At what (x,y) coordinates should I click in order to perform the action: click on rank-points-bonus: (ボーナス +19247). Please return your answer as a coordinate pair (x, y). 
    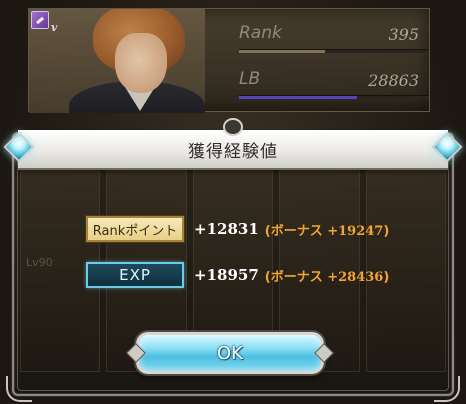
    Looking at the image, I should click on (327, 229).